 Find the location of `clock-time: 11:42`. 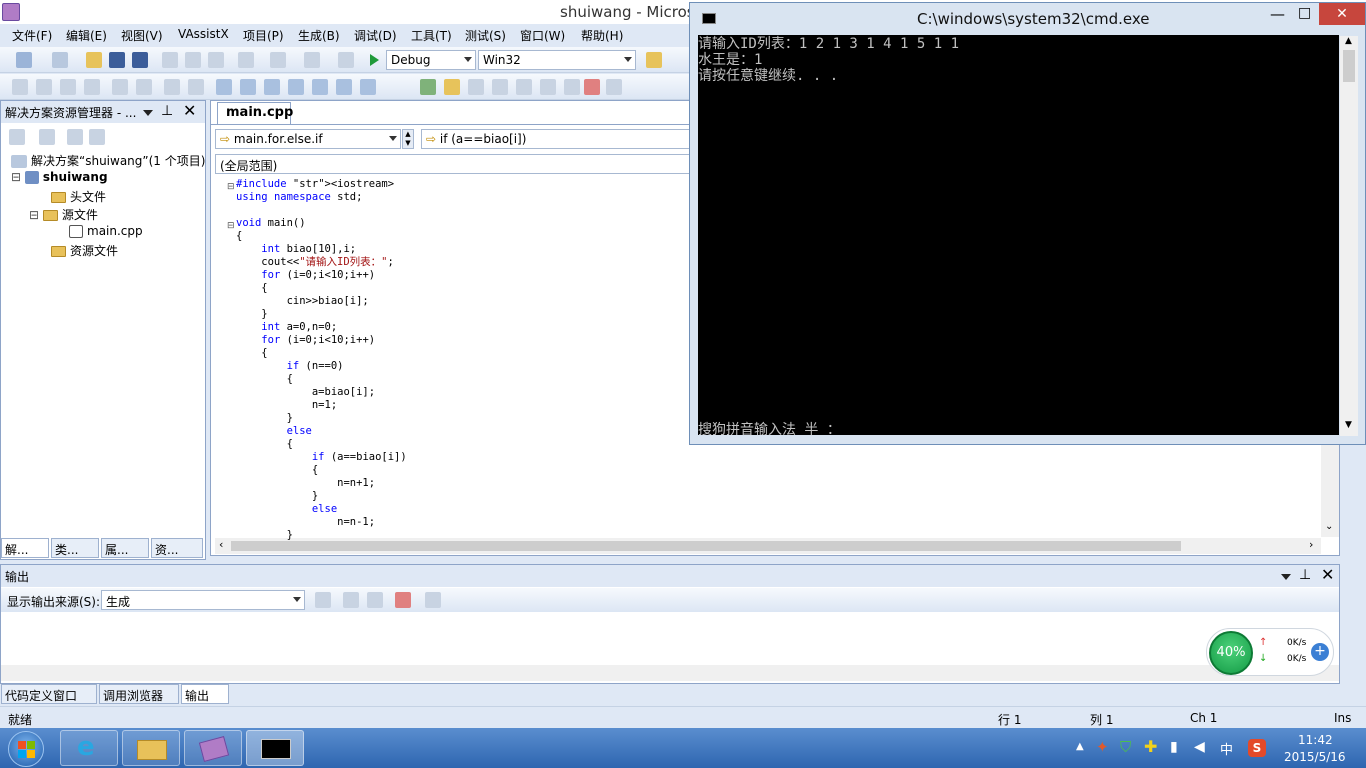

clock-time: 11:42 is located at coordinates (1315, 740).